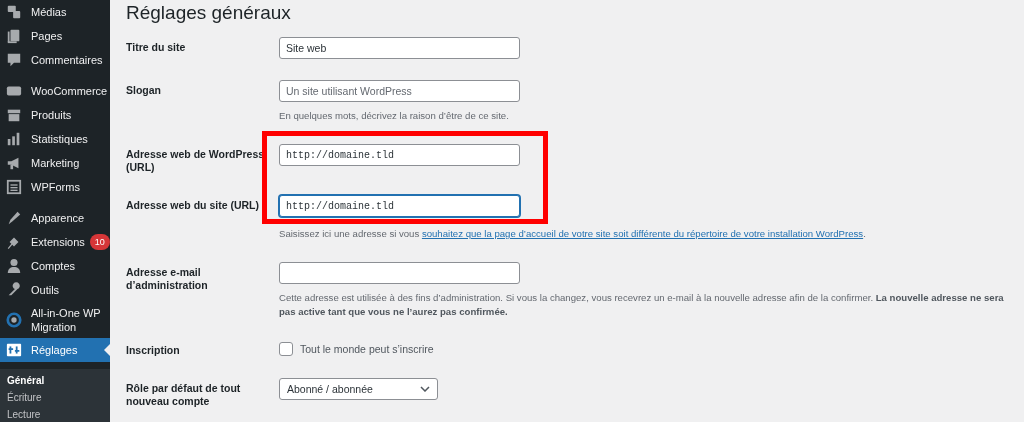 Image resolution: width=1024 pixels, height=422 pixels. Describe the element at coordinates (66, 320) in the screenshot. I see `sidebar-item-label: All-in-One WP Migration` at that location.